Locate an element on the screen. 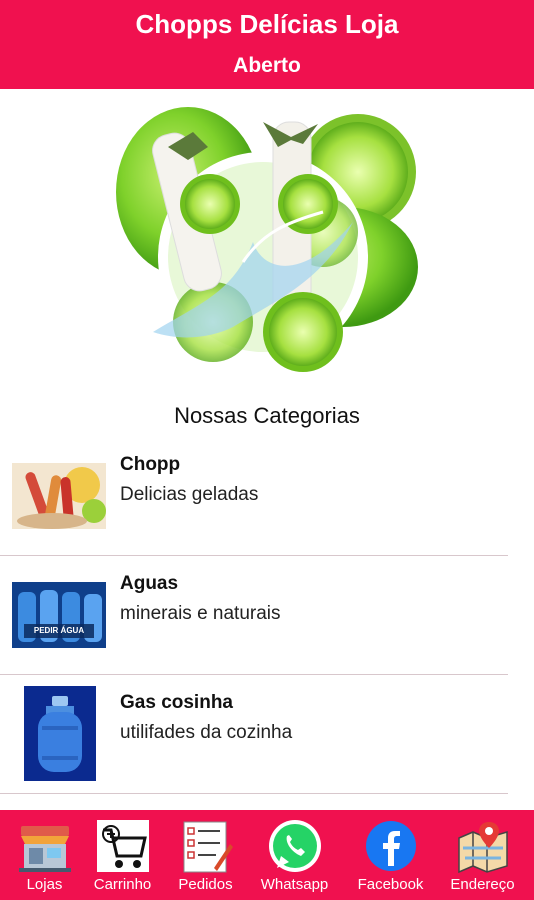  categories-heading: Nossas Categorias is located at coordinates (267, 415).